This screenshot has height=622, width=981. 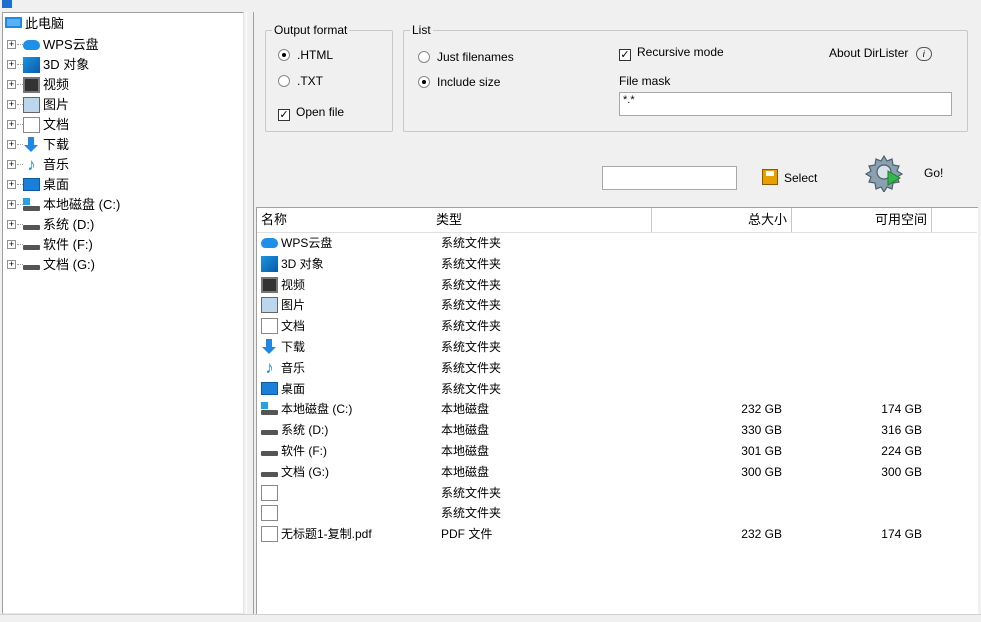 I want to click on list-row: WPS云盘 系统文件夹, so click(x=617, y=243).